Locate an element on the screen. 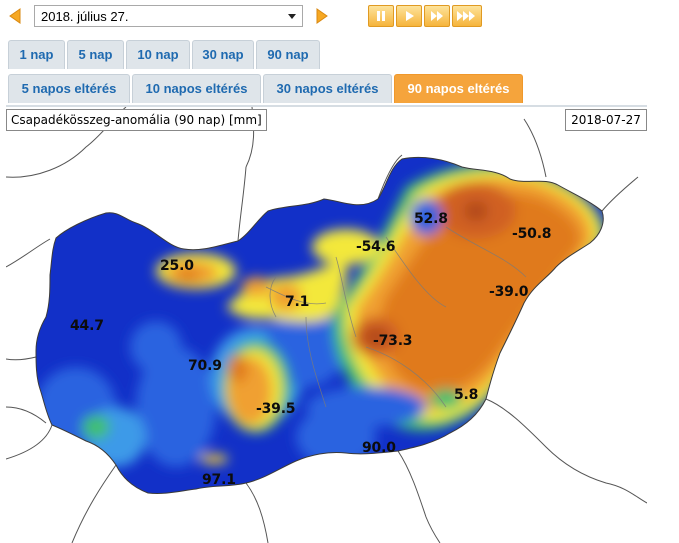  value-label: -39.0 is located at coordinates (509, 292).